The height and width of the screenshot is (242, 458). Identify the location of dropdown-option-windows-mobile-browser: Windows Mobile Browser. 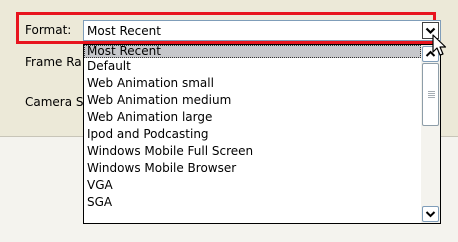
(252, 168).